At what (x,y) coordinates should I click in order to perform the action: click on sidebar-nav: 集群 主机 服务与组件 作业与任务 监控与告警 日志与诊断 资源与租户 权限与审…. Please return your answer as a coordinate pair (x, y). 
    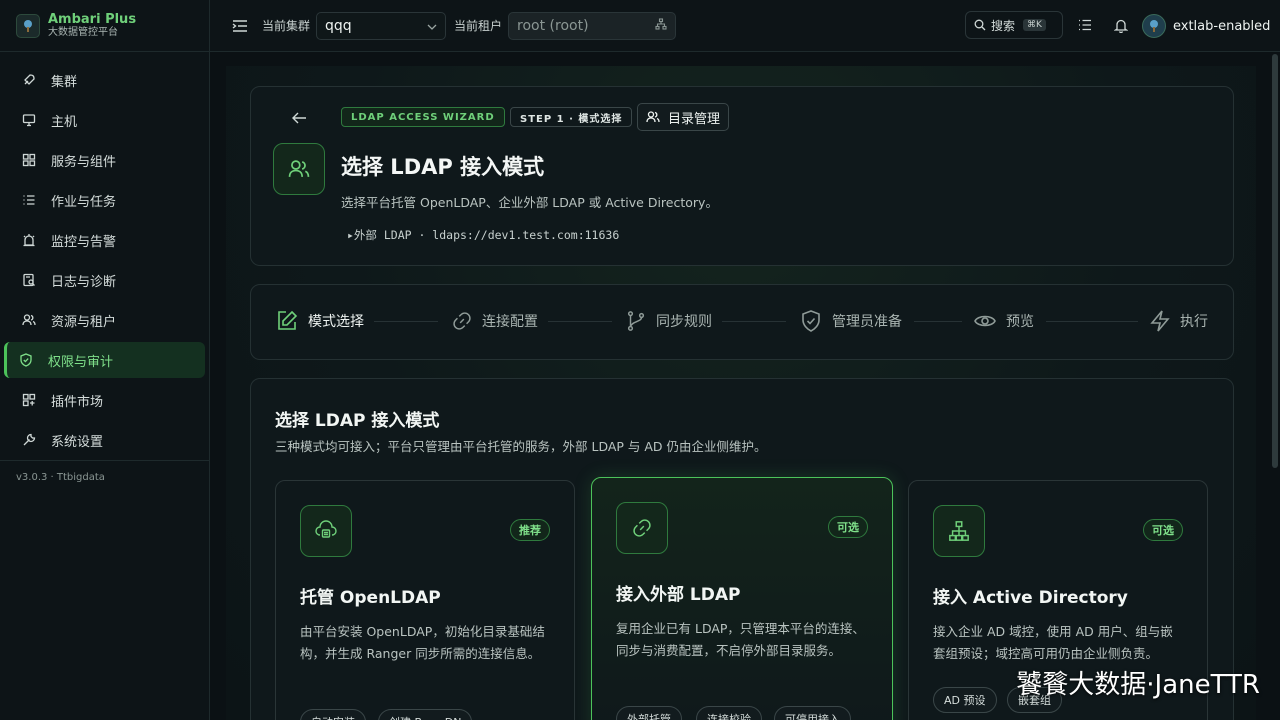
    Looking at the image, I should click on (104, 255).